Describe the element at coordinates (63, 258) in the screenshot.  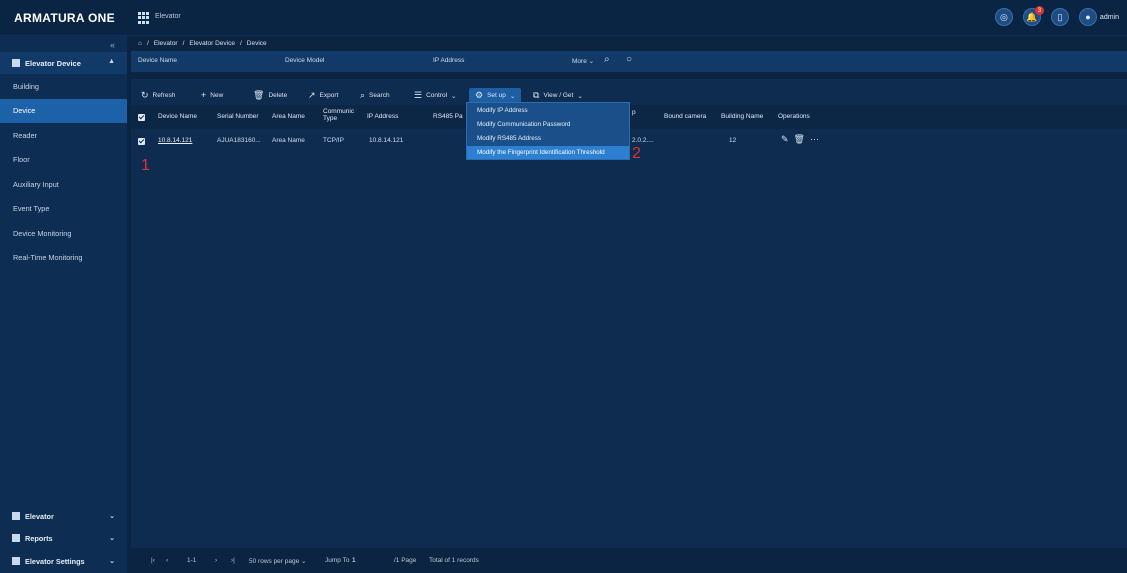
I see `sidebar-item-real-time-monitoring: Real-Time Monitoring` at that location.